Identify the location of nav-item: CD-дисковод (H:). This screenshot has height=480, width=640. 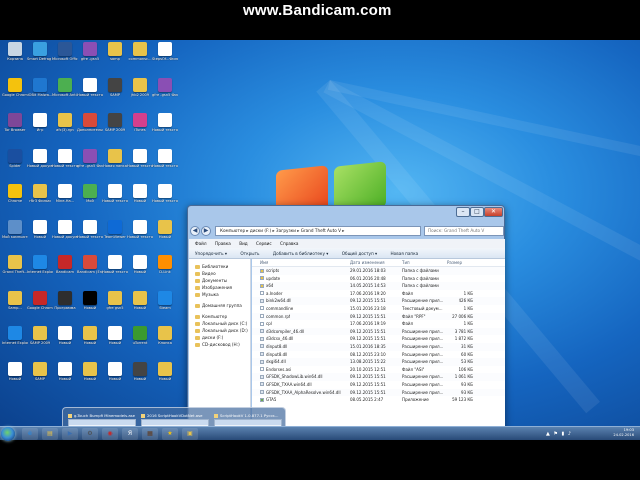
(219, 344).